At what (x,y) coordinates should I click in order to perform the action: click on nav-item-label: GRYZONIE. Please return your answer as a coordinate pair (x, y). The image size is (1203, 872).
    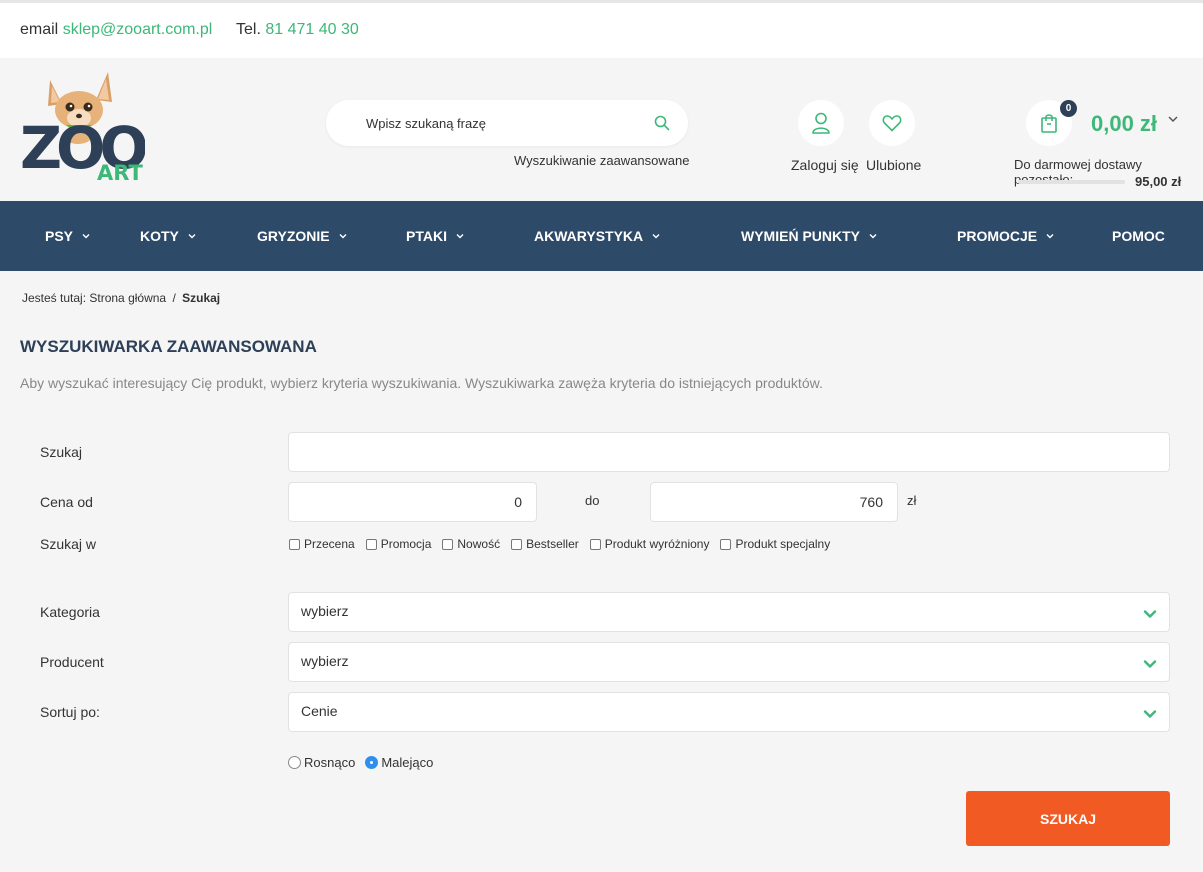
    Looking at the image, I should click on (293, 236).